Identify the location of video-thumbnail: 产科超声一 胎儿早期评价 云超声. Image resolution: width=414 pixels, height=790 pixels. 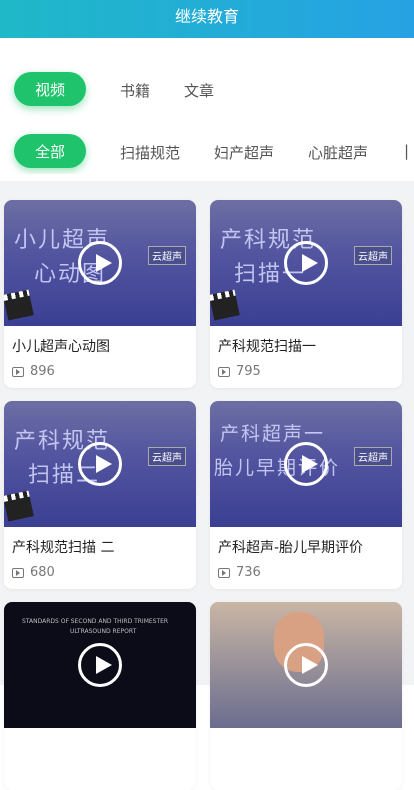
(306, 464).